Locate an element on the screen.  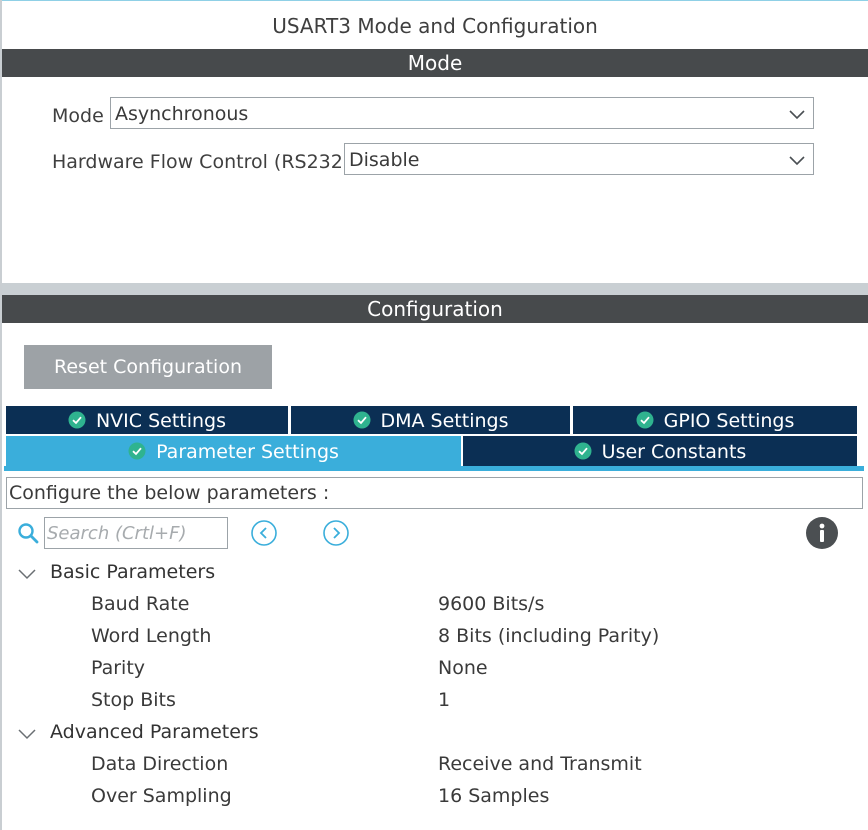
param-value: 16 Samples is located at coordinates (493, 796).